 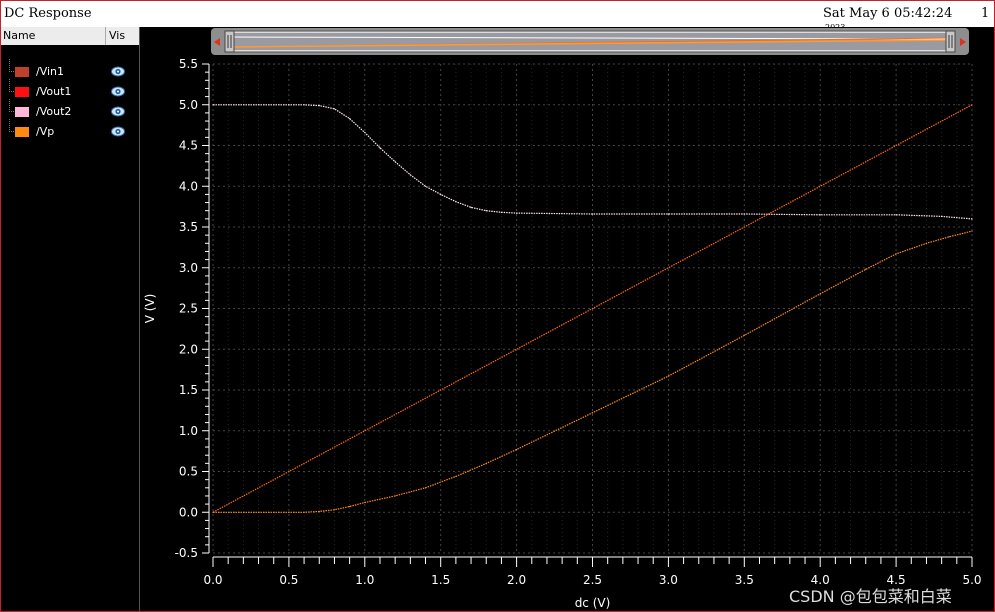 I want to click on triangle-right-icon, so click(x=963, y=42).